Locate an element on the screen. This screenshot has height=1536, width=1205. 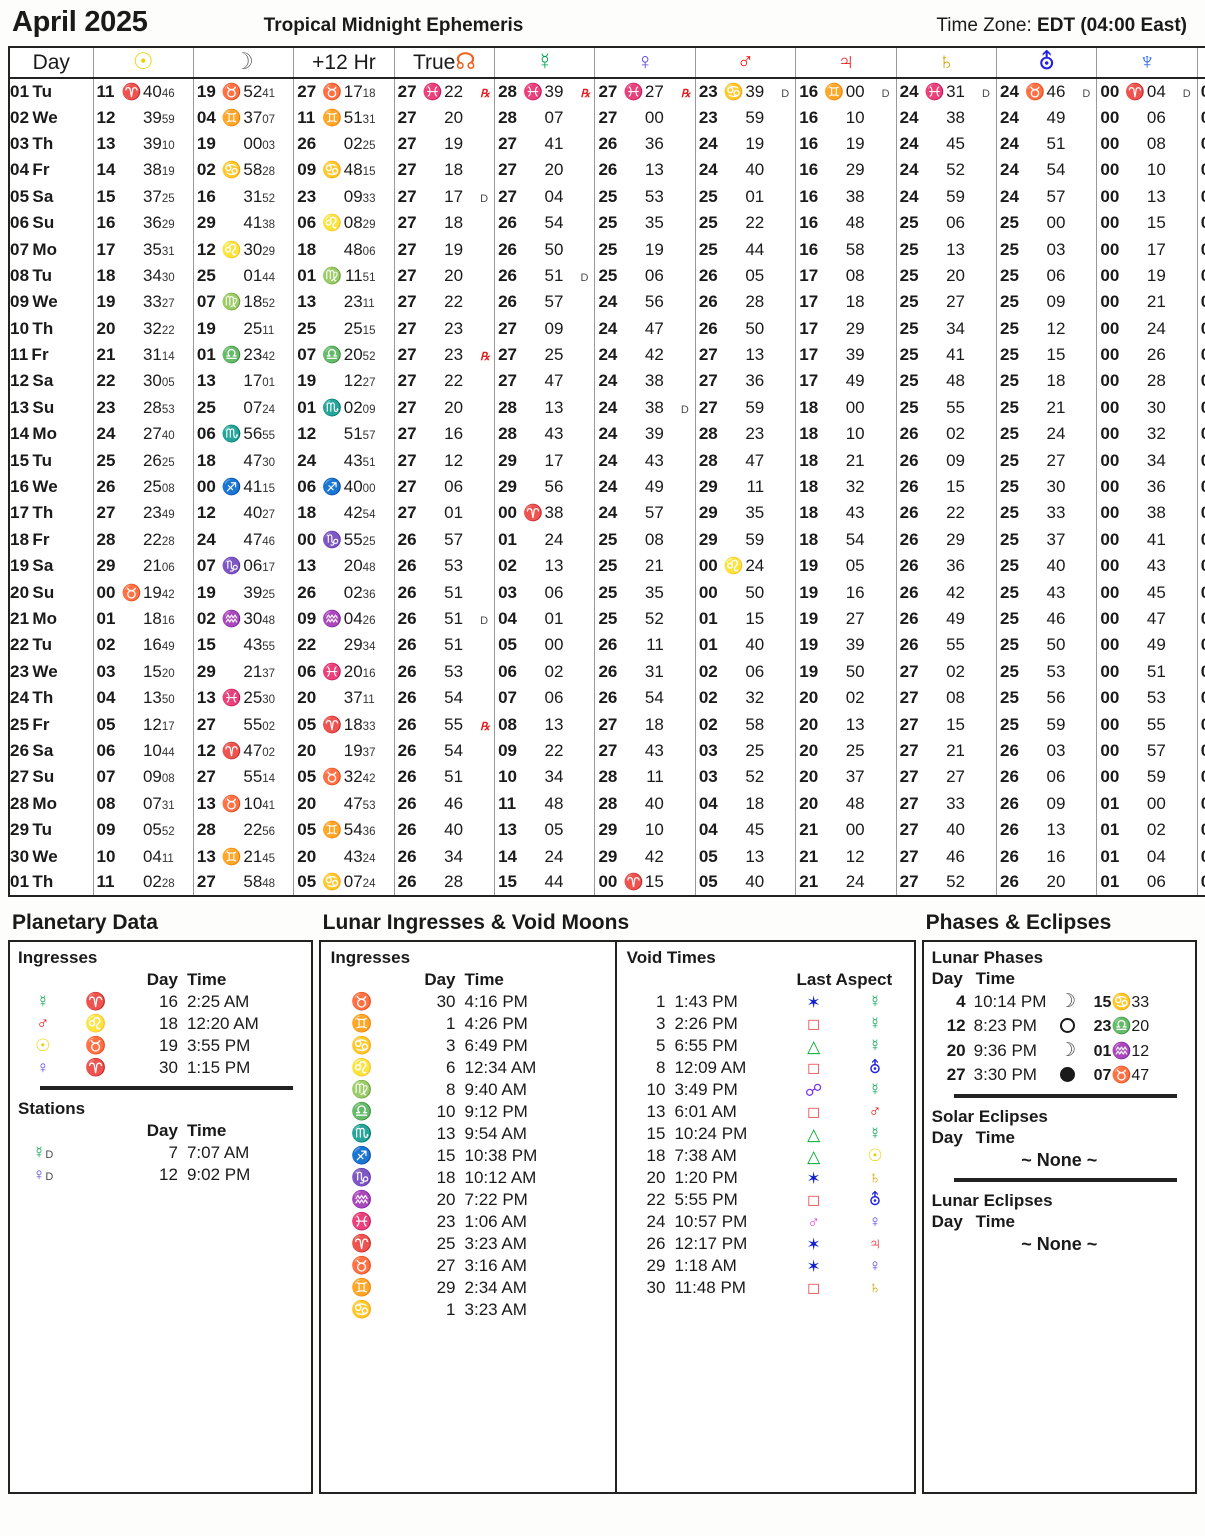
void-time: 12:17 PM is located at coordinates (711, 1244).